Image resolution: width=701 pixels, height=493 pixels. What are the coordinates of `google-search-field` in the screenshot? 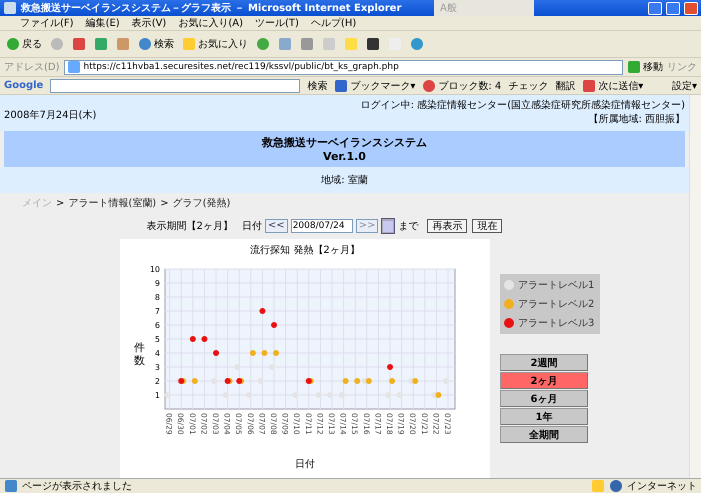 It's located at (175, 85).